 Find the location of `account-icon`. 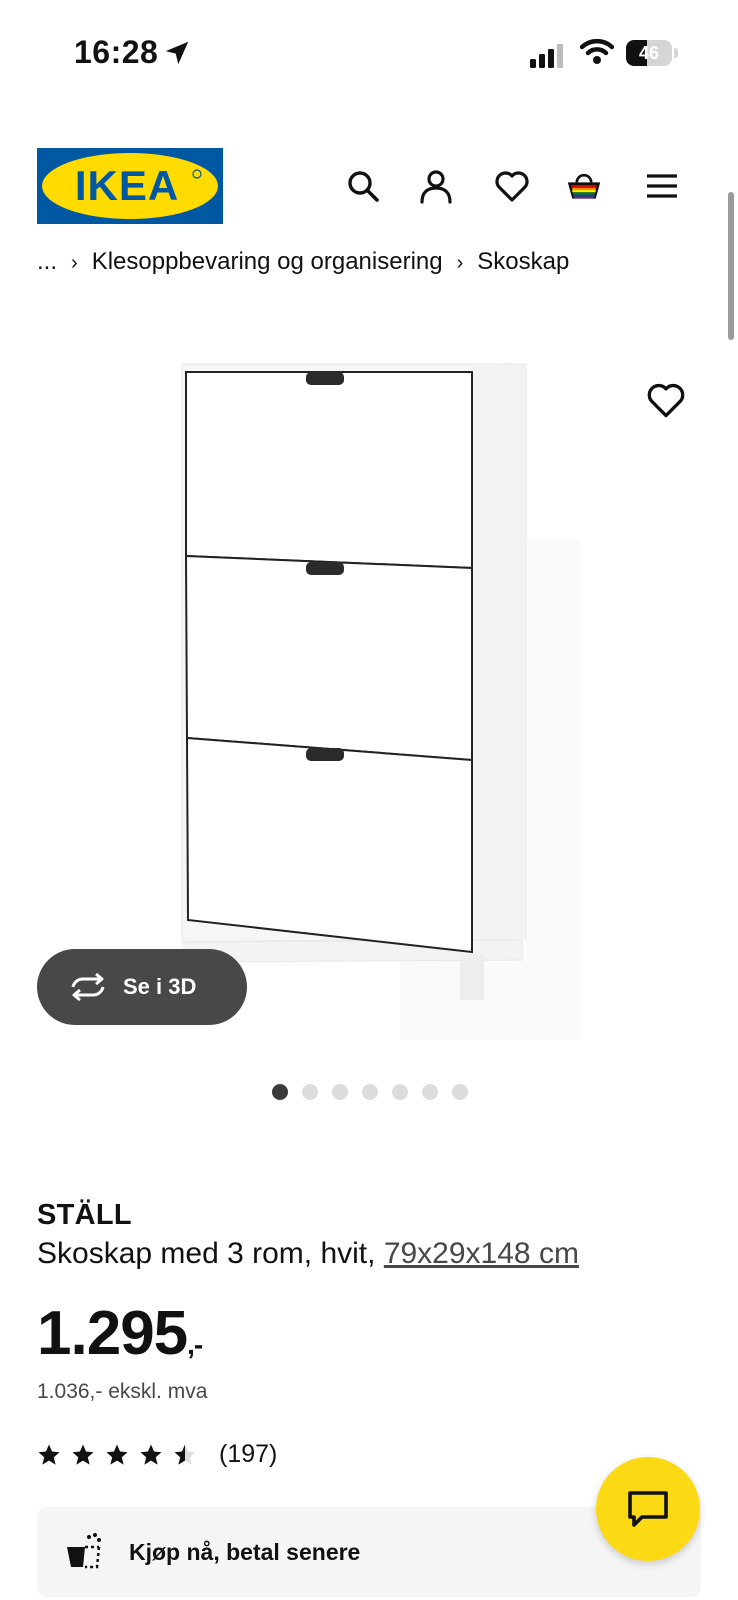

account-icon is located at coordinates (436, 186).